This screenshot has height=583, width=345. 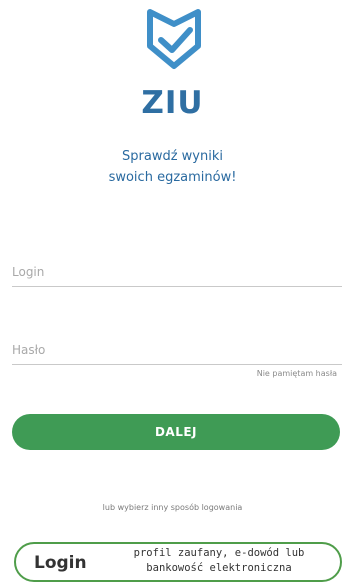 I want to click on login-gov-wordmark: Login, so click(x=60, y=563).